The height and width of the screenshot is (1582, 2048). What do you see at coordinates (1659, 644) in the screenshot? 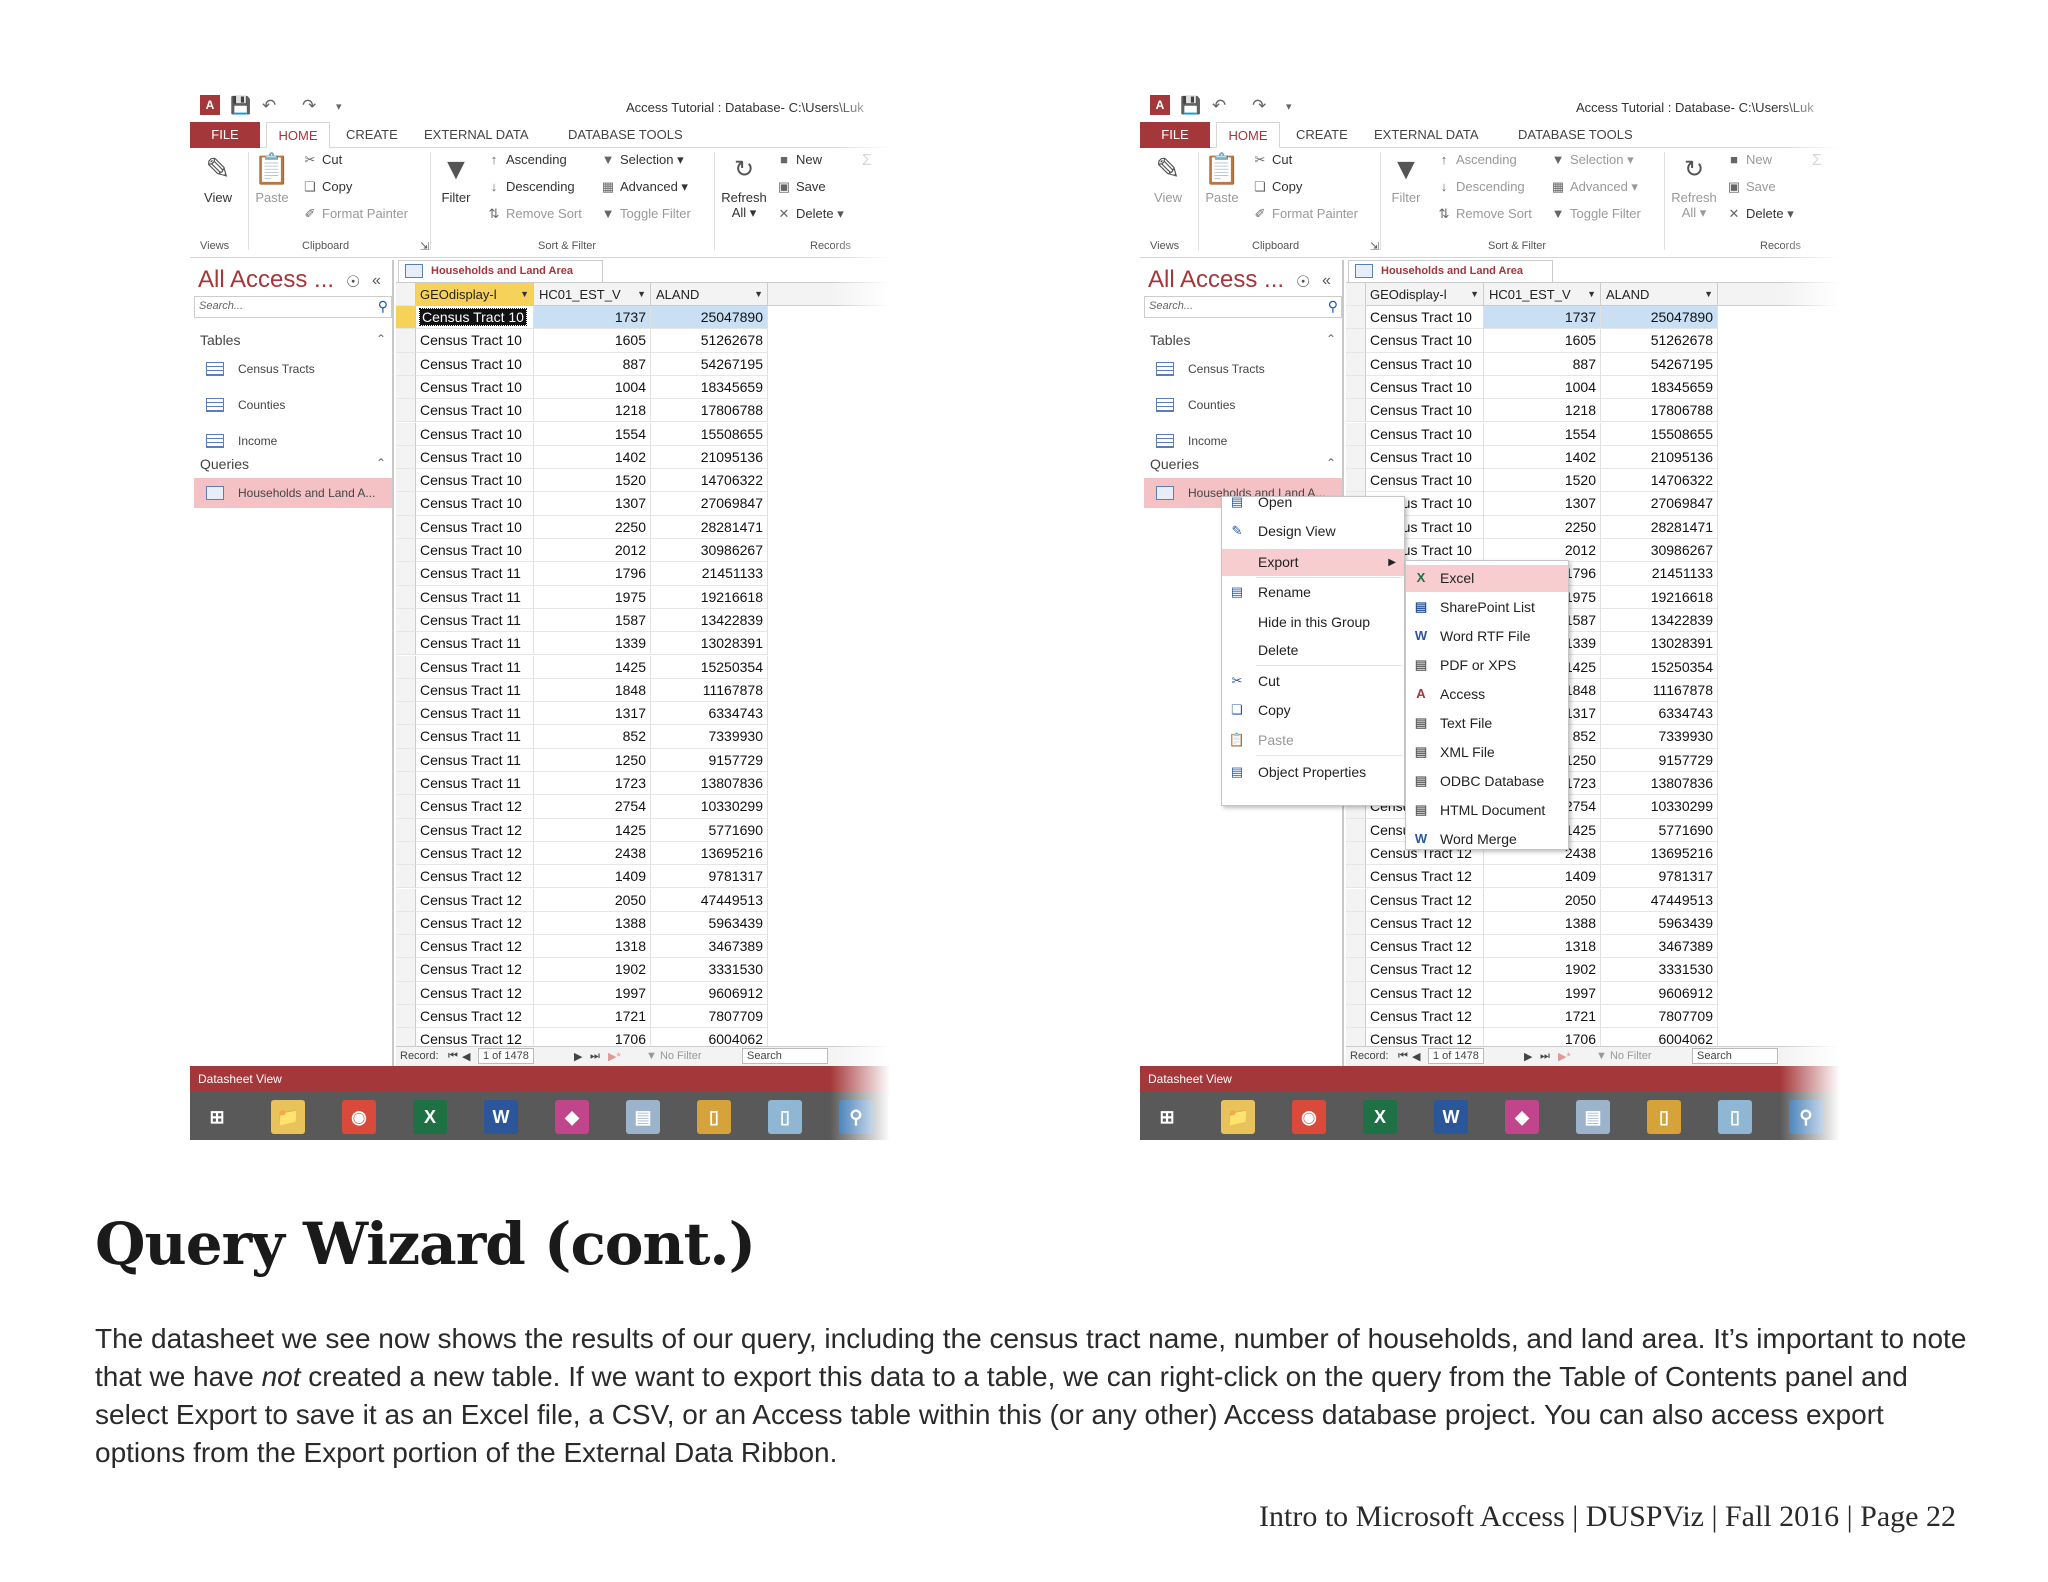
I see `cell-aland: 13028391` at bounding box center [1659, 644].